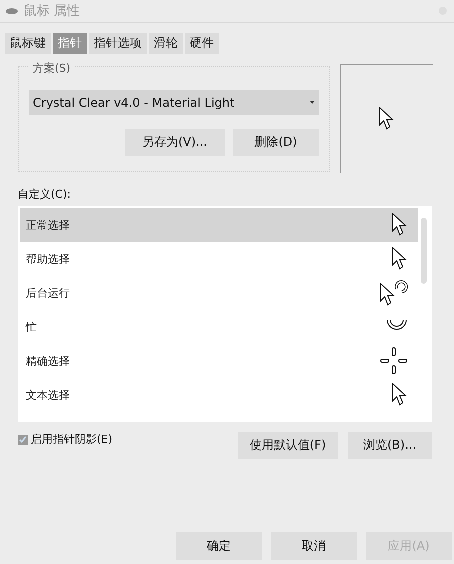 This screenshot has height=564, width=454. Describe the element at coordinates (118, 43) in the screenshot. I see `tab: 指针选项` at that location.